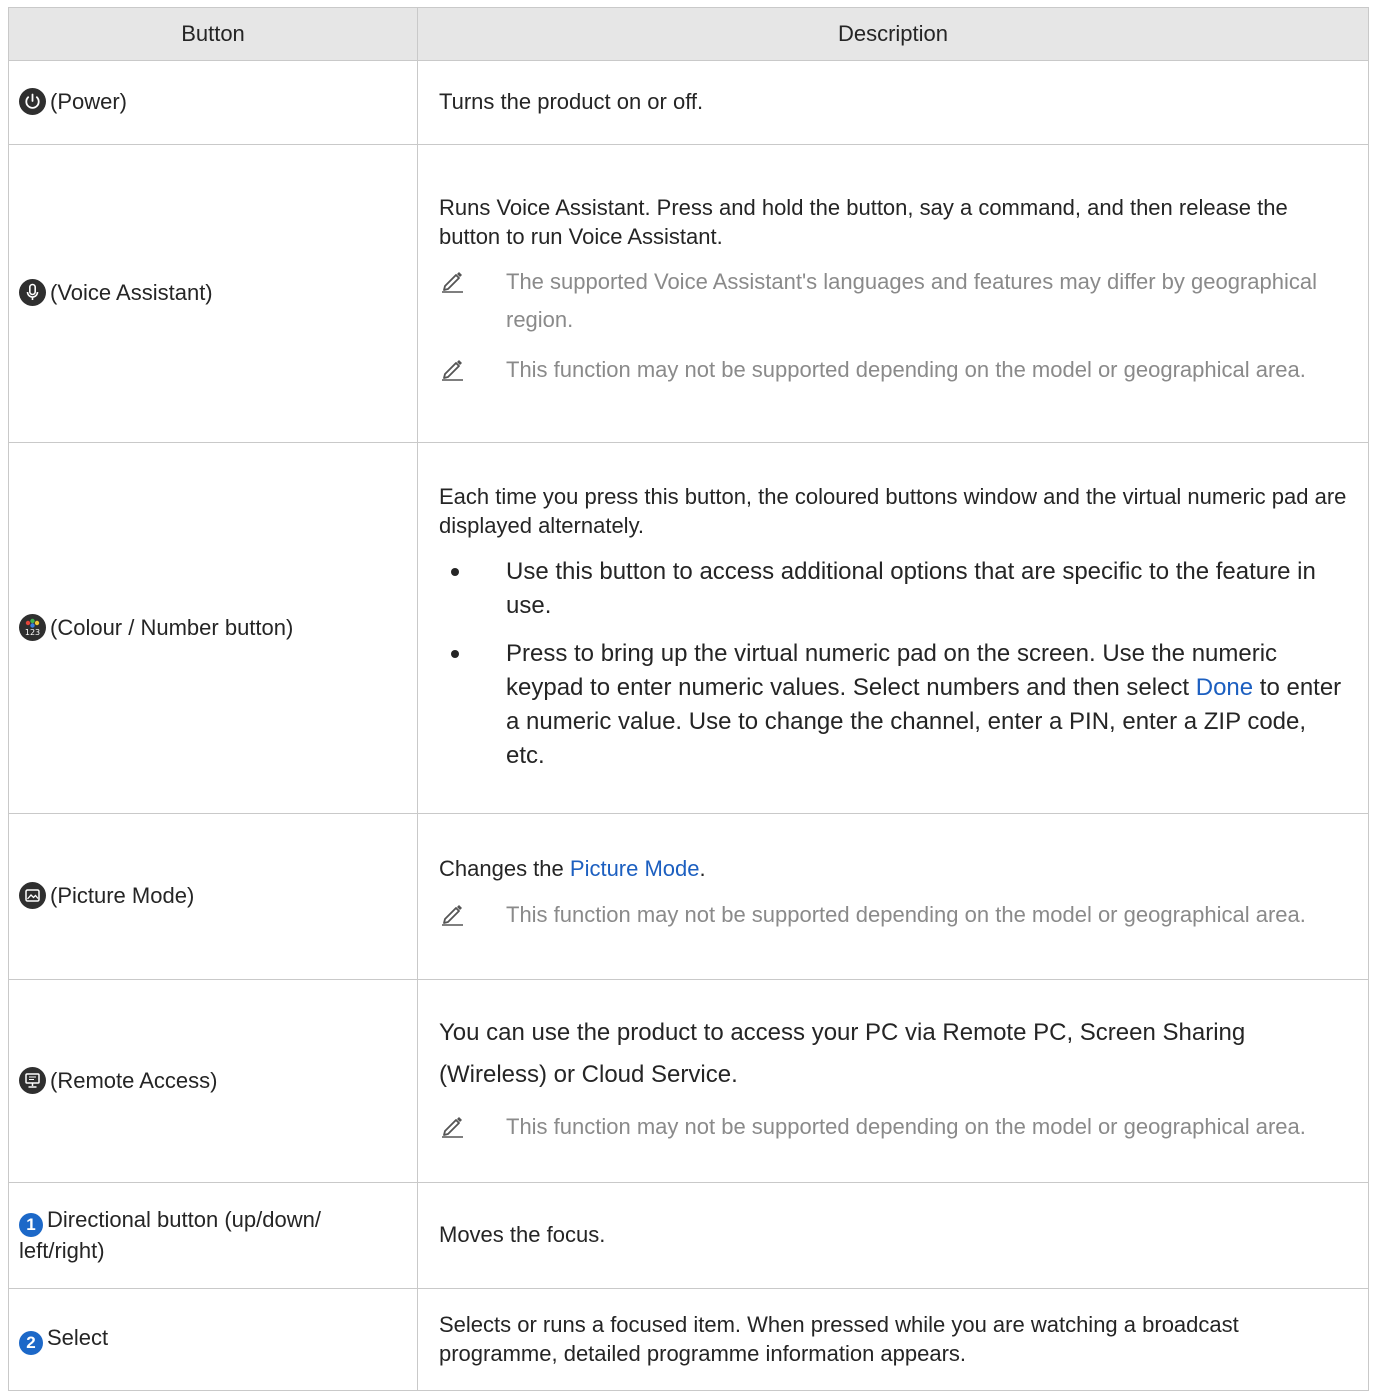 This screenshot has height=1391, width=1375. I want to click on power-icon, so click(32, 102).